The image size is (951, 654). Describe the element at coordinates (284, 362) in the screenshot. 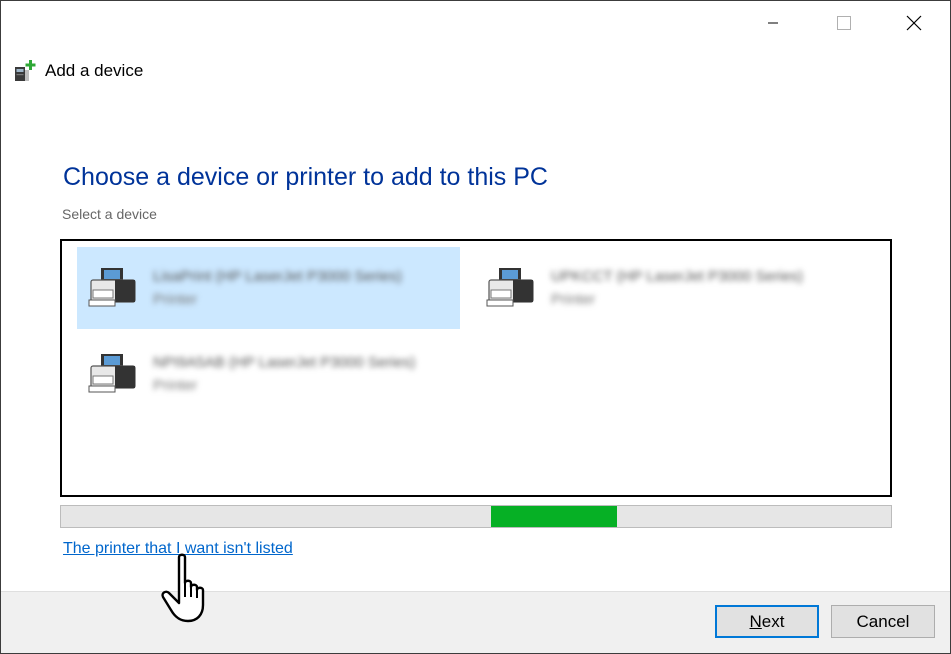

I see `device-name: NPI9A5AB (HP LaserJet P3000 Series)` at that location.